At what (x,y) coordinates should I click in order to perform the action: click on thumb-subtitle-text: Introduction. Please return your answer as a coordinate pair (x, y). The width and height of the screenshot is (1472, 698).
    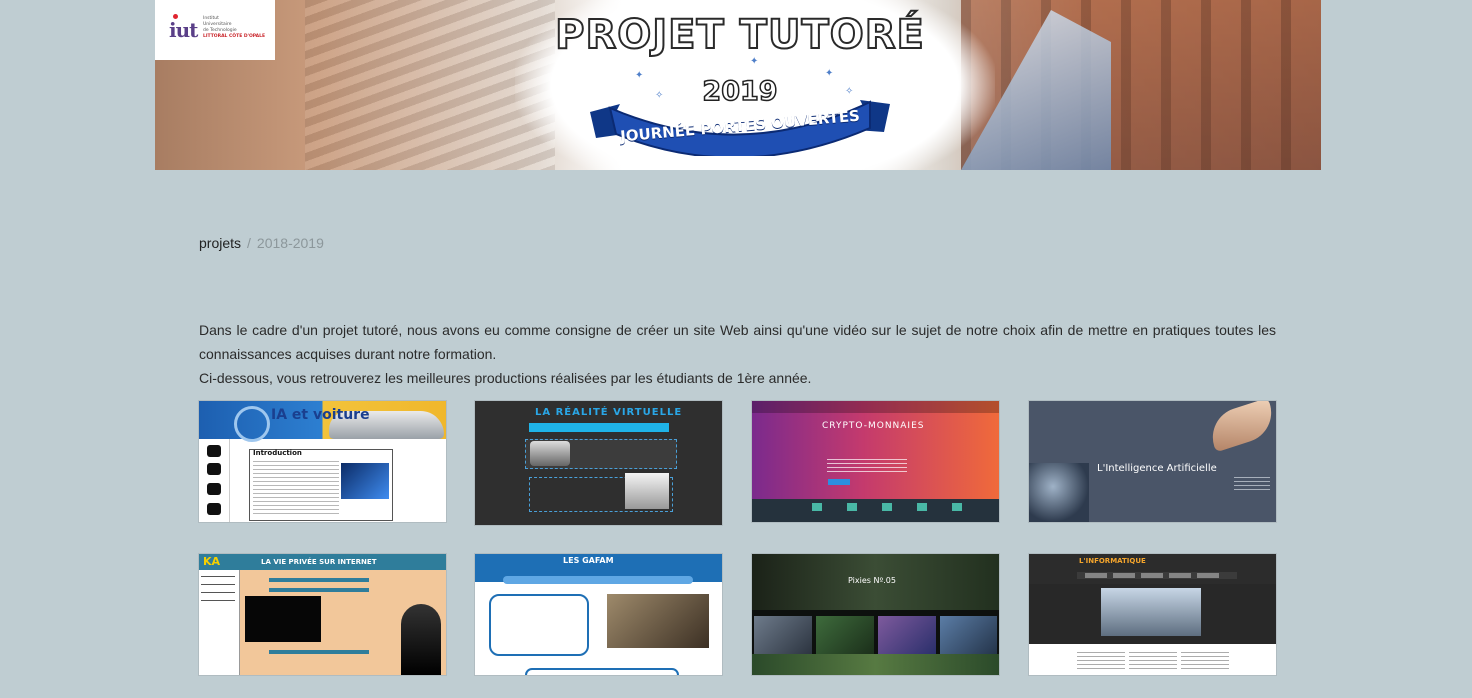
    Looking at the image, I should click on (277, 453).